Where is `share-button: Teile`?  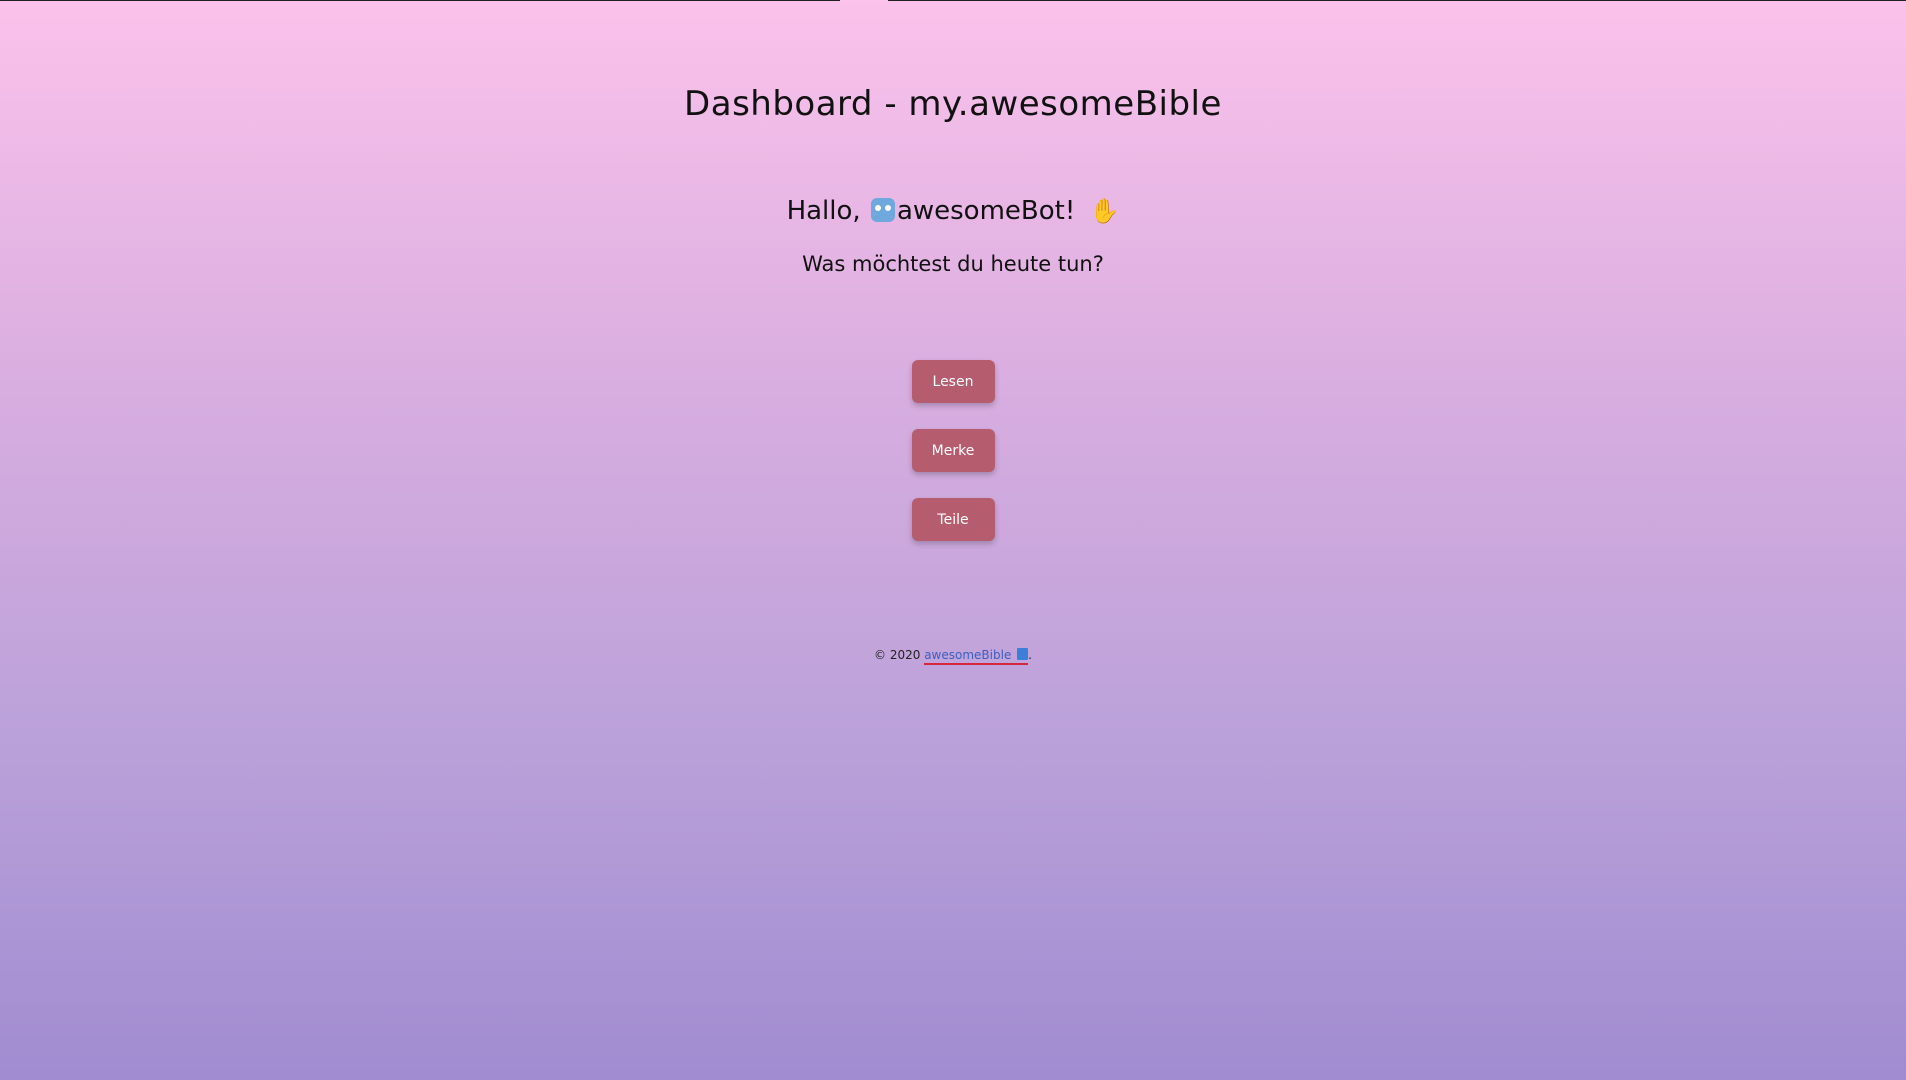 share-button: Teile is located at coordinates (953, 519).